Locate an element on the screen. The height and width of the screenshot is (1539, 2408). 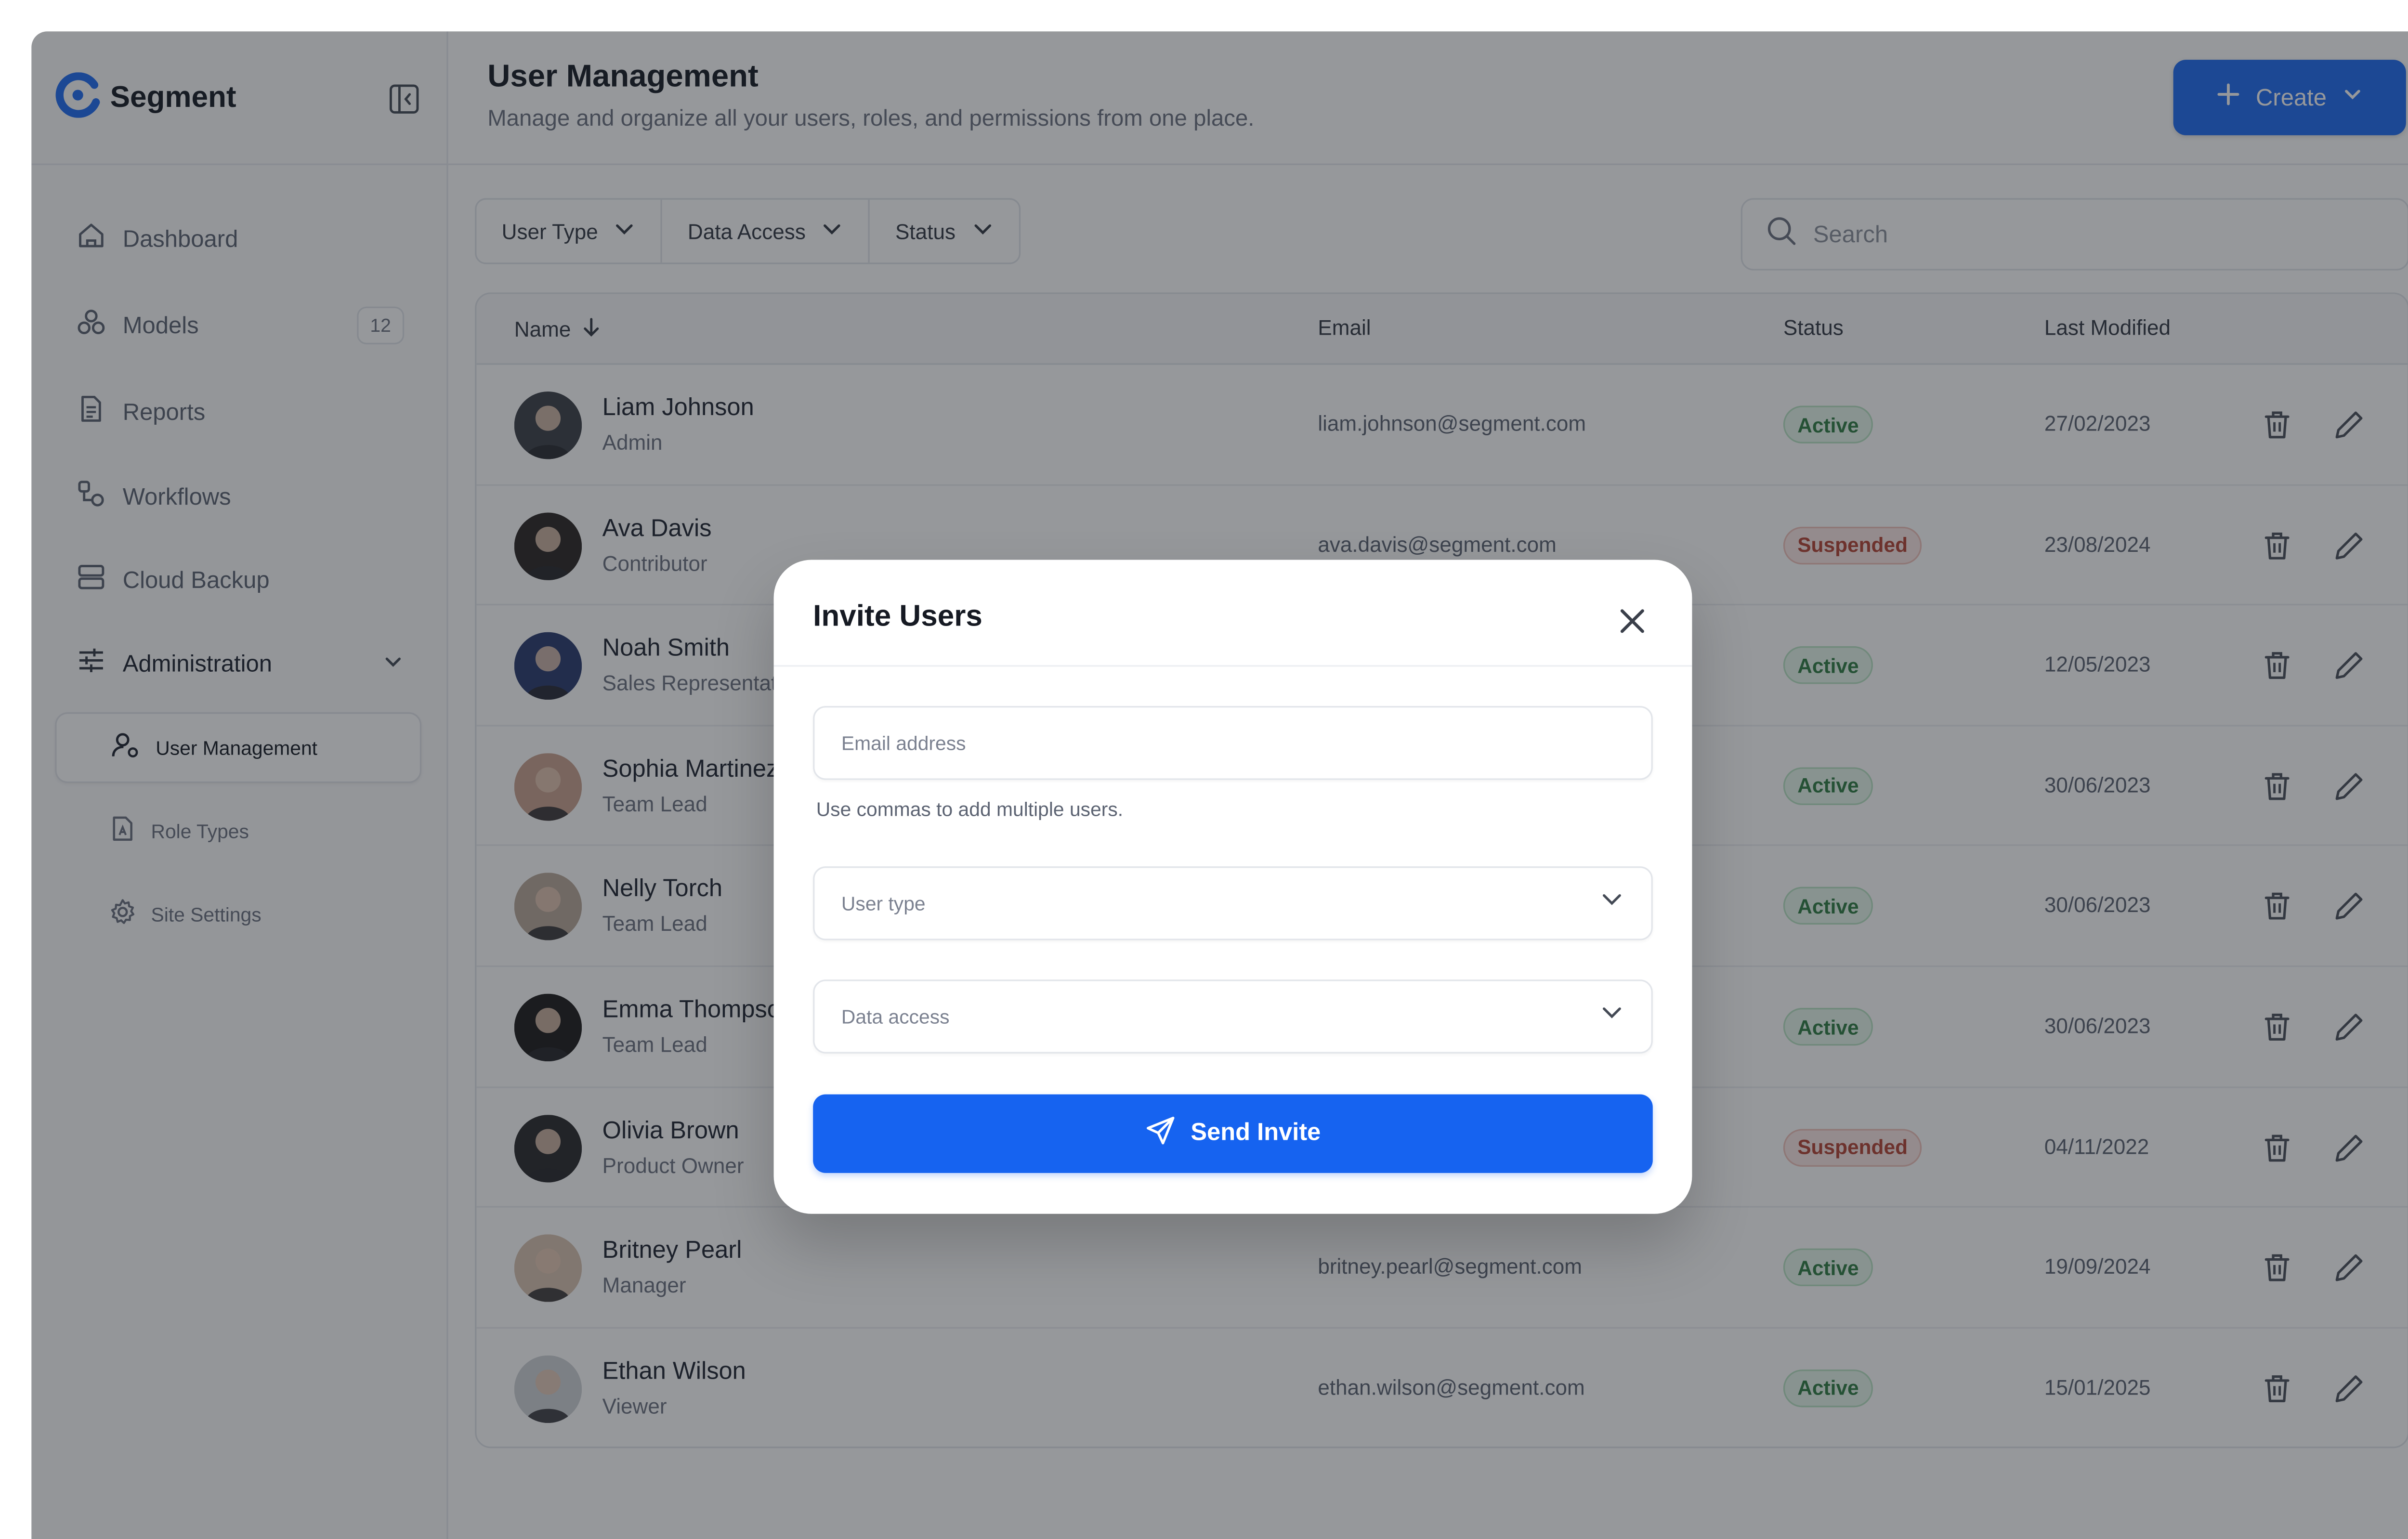
email-hint: Use commas to add multiple users. is located at coordinates (970, 809).